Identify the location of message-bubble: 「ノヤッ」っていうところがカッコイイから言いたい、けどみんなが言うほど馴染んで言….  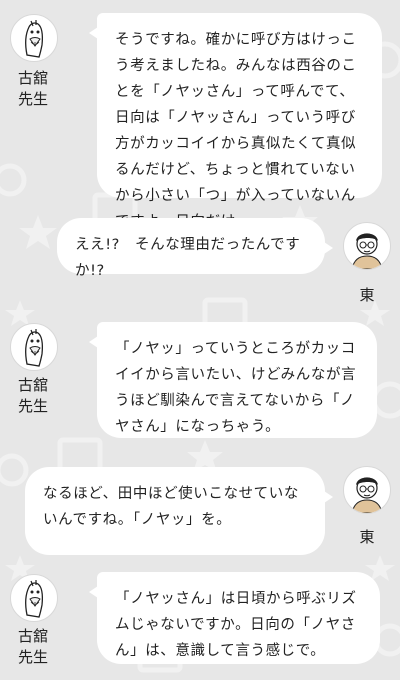
(233, 380).